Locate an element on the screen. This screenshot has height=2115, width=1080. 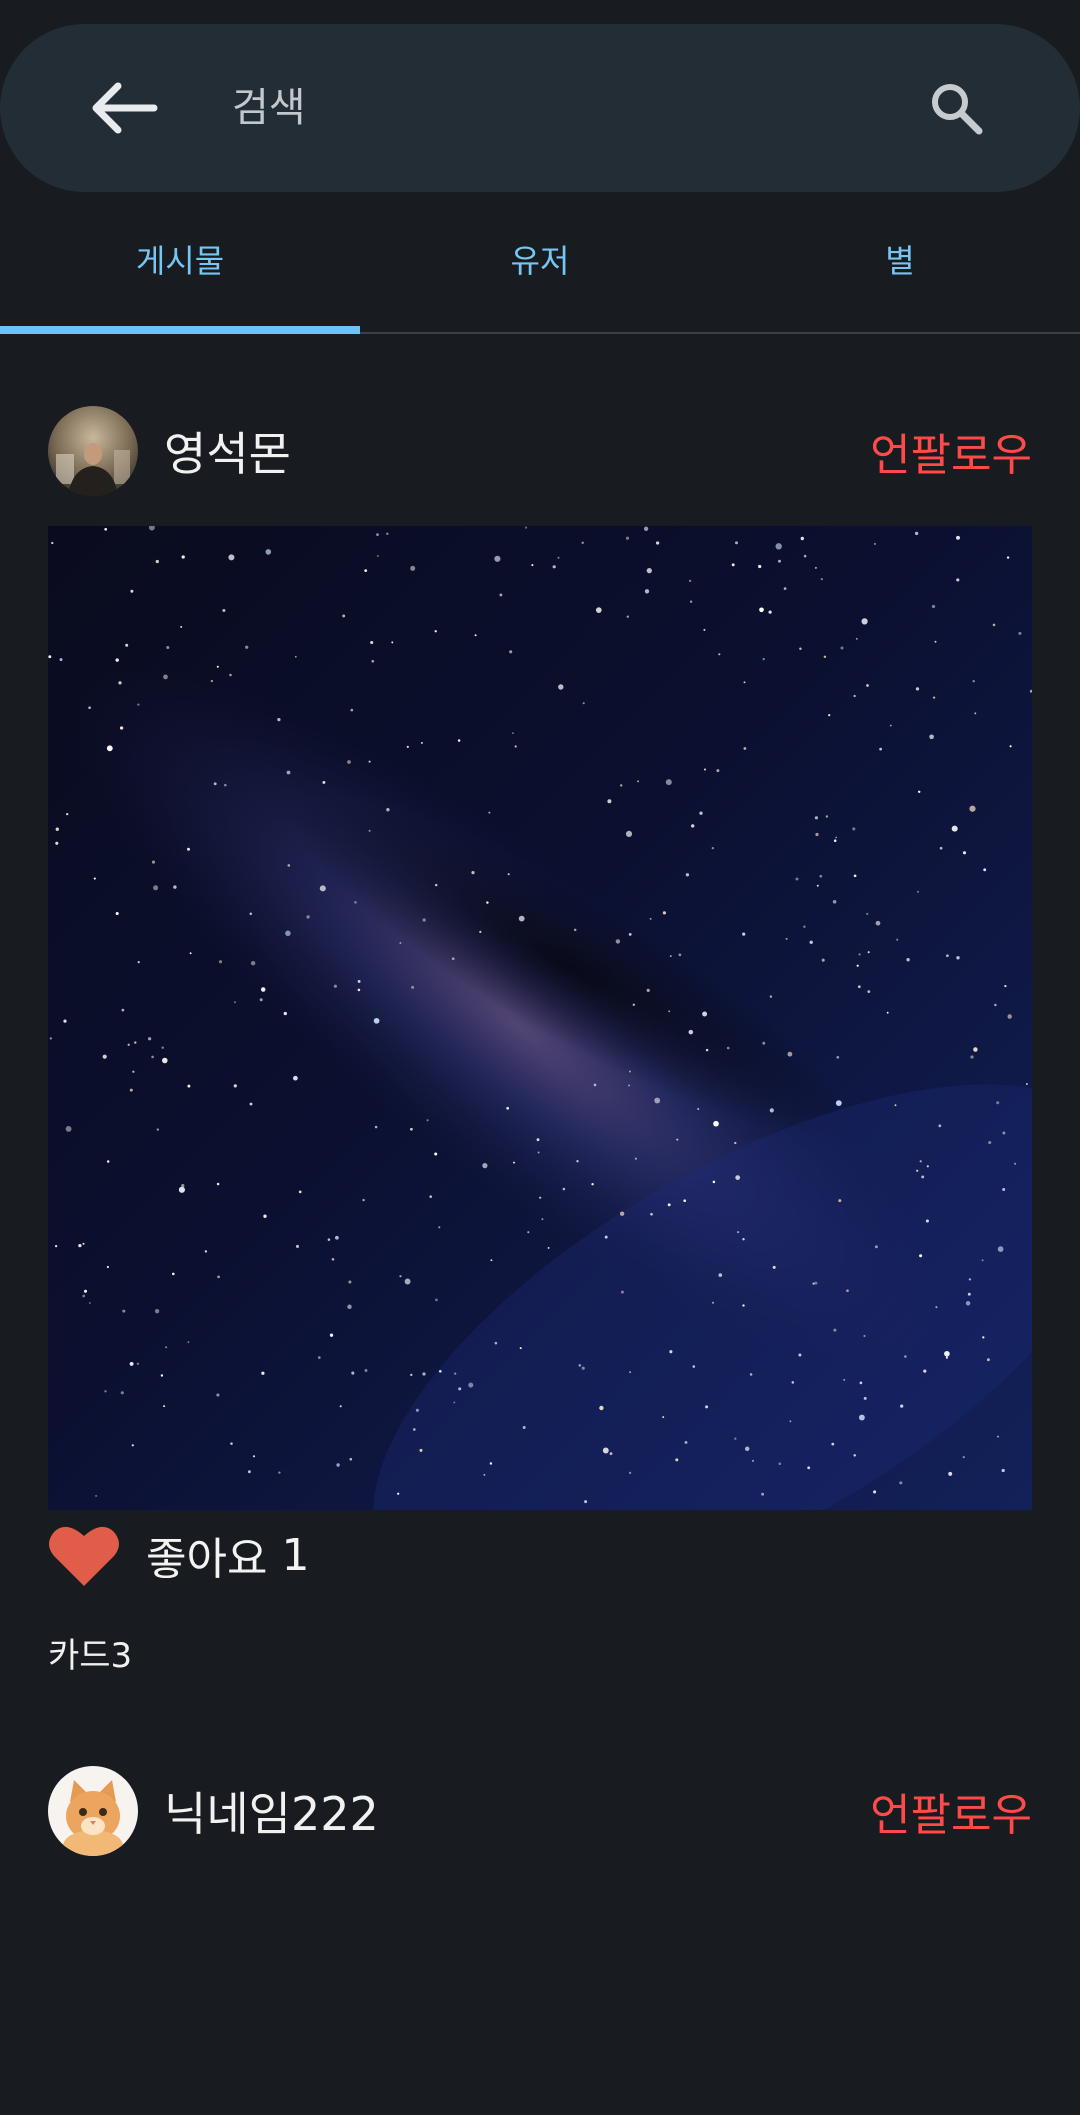
post-header: 영석몬 언팔로우 is located at coordinates (540, 451).